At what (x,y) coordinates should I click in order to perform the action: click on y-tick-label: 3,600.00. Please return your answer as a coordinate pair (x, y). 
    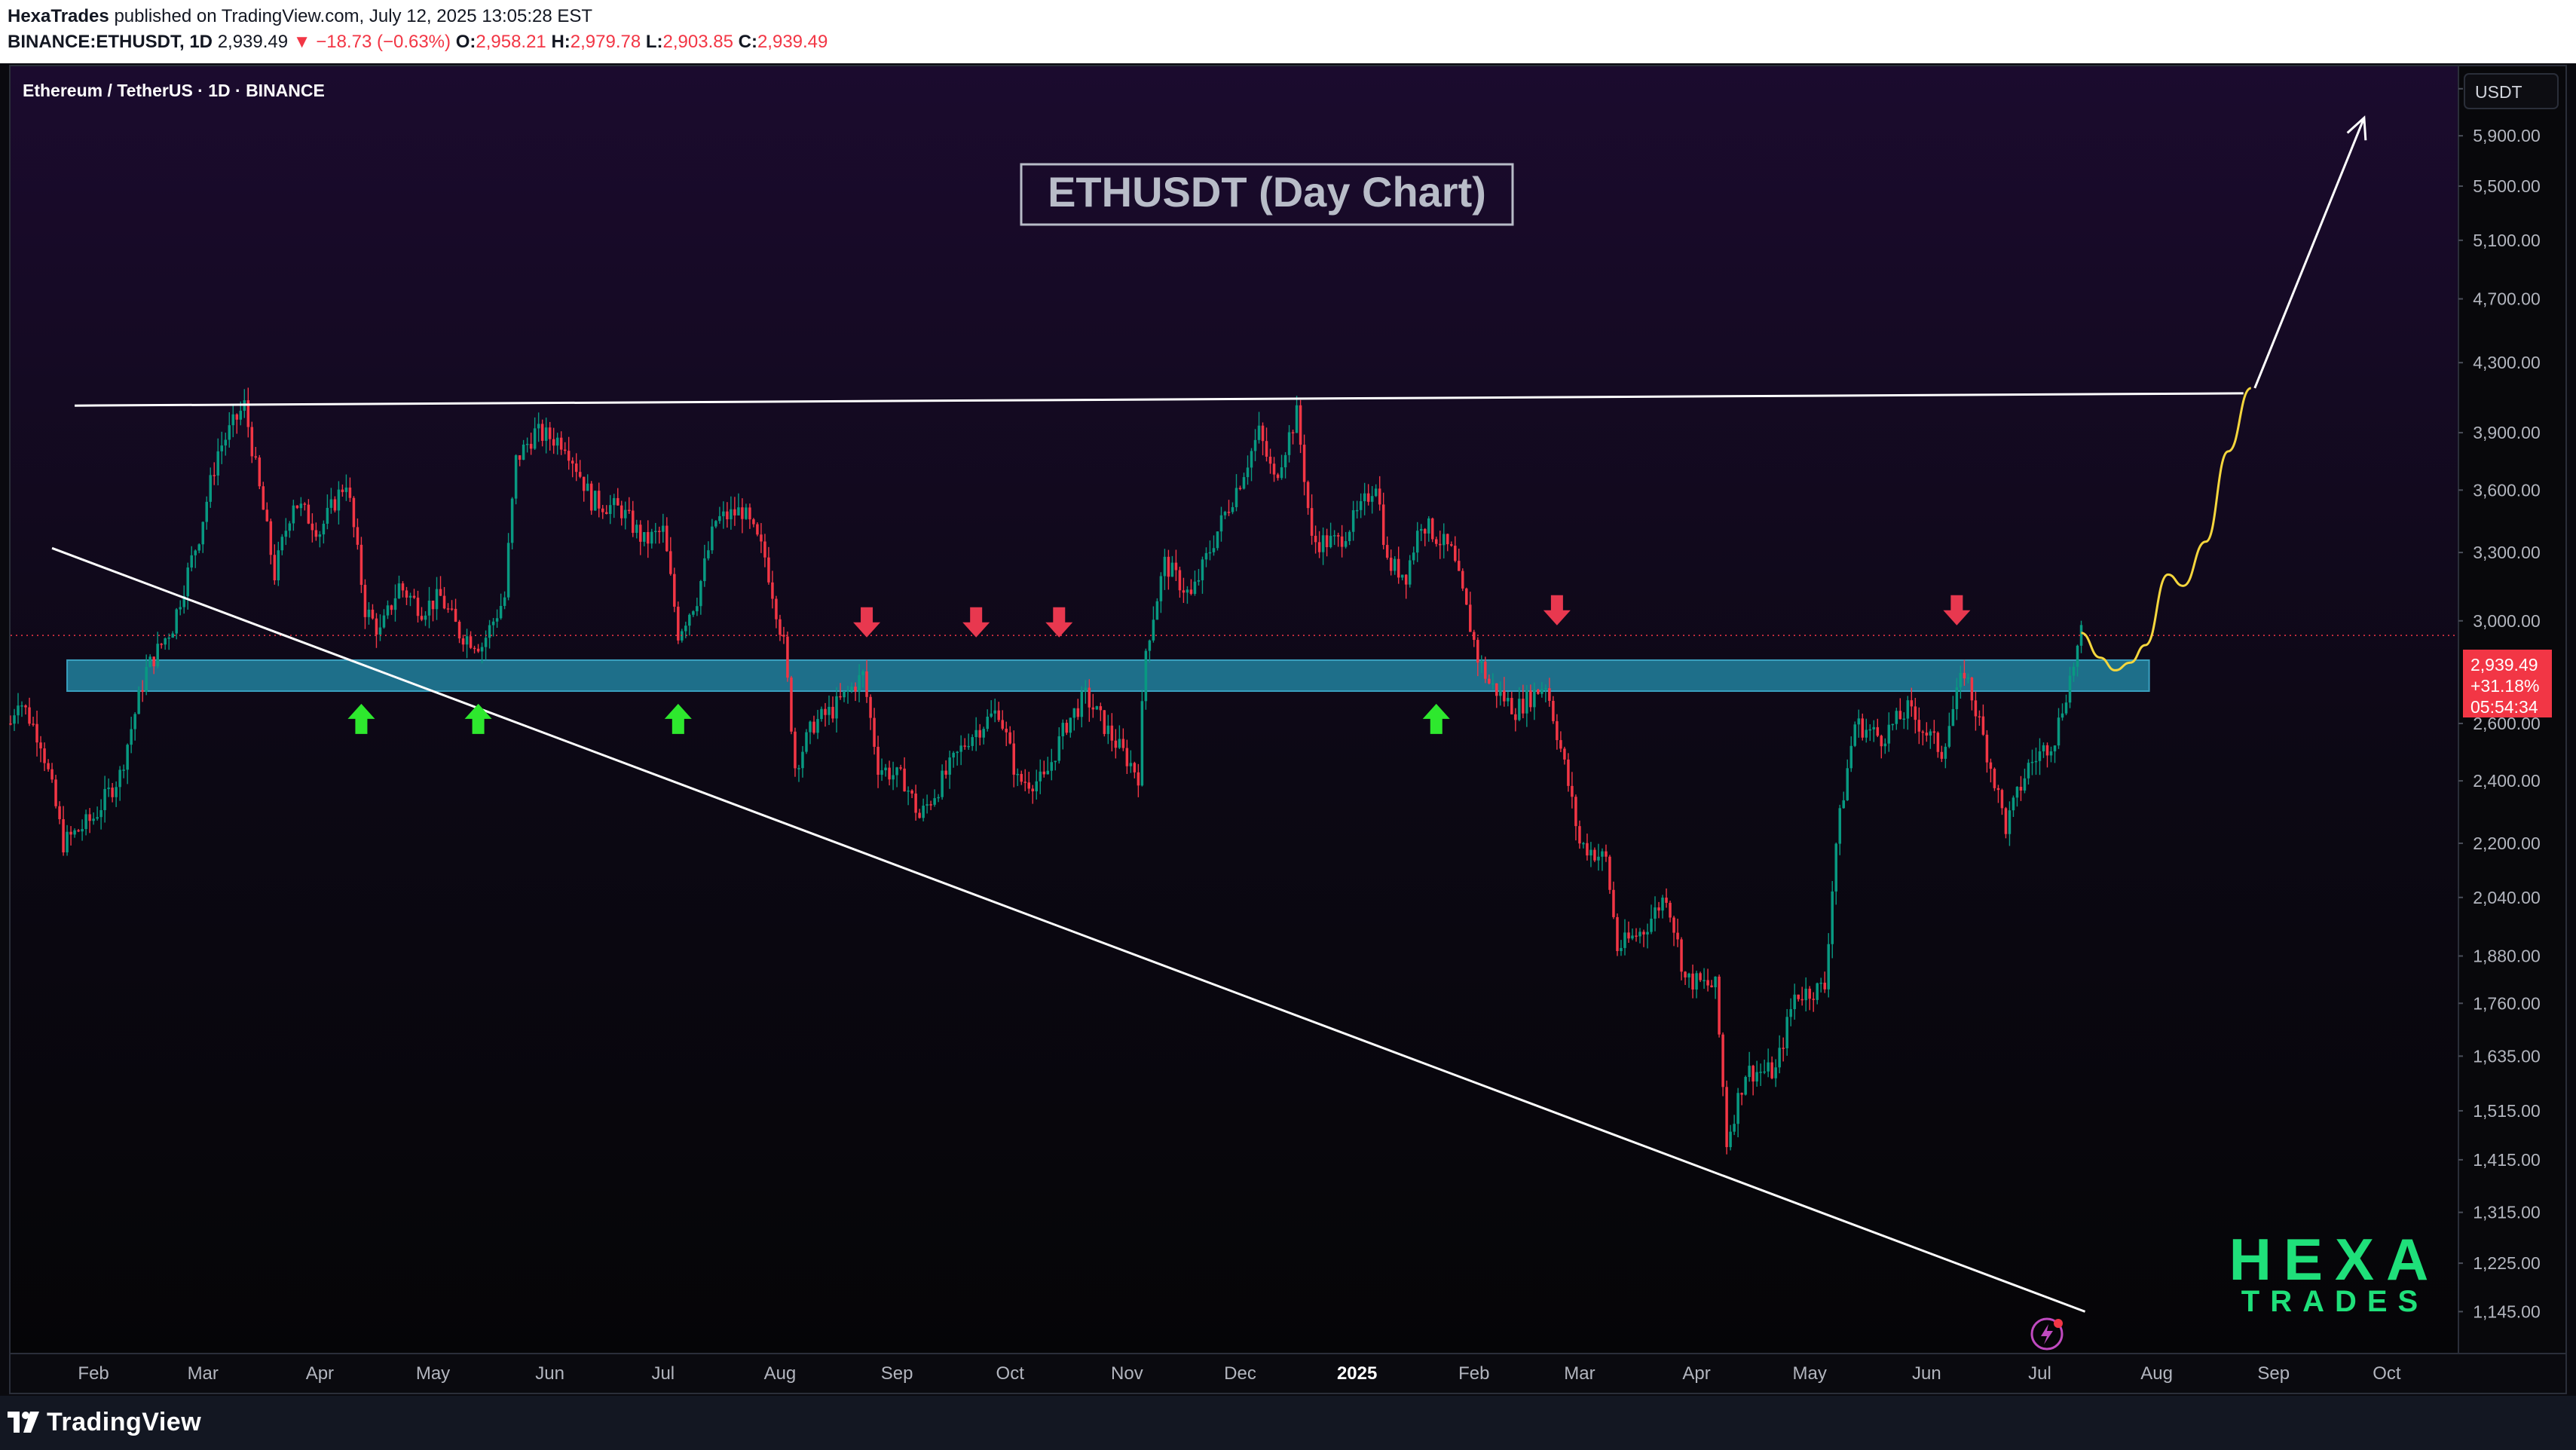
    Looking at the image, I should click on (2507, 490).